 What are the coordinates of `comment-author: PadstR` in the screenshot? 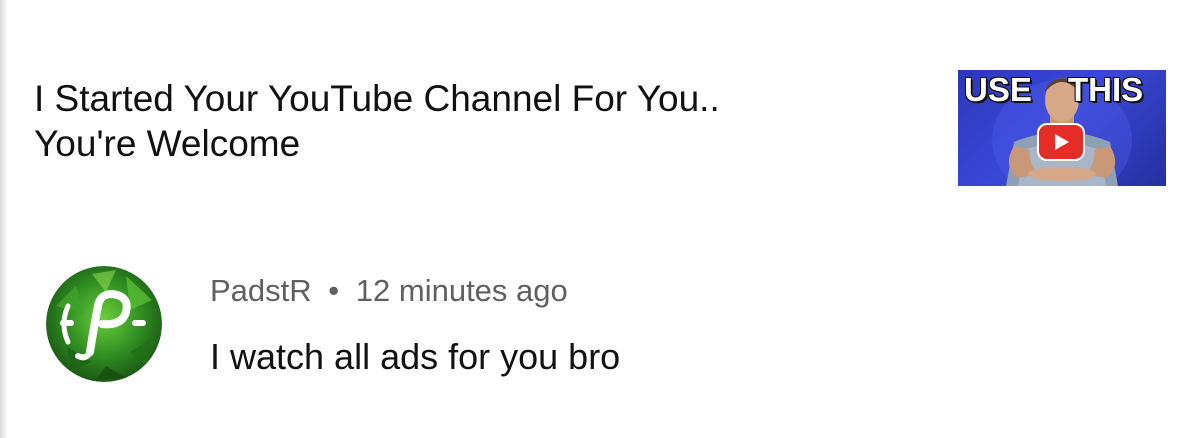 It's located at (261, 290).